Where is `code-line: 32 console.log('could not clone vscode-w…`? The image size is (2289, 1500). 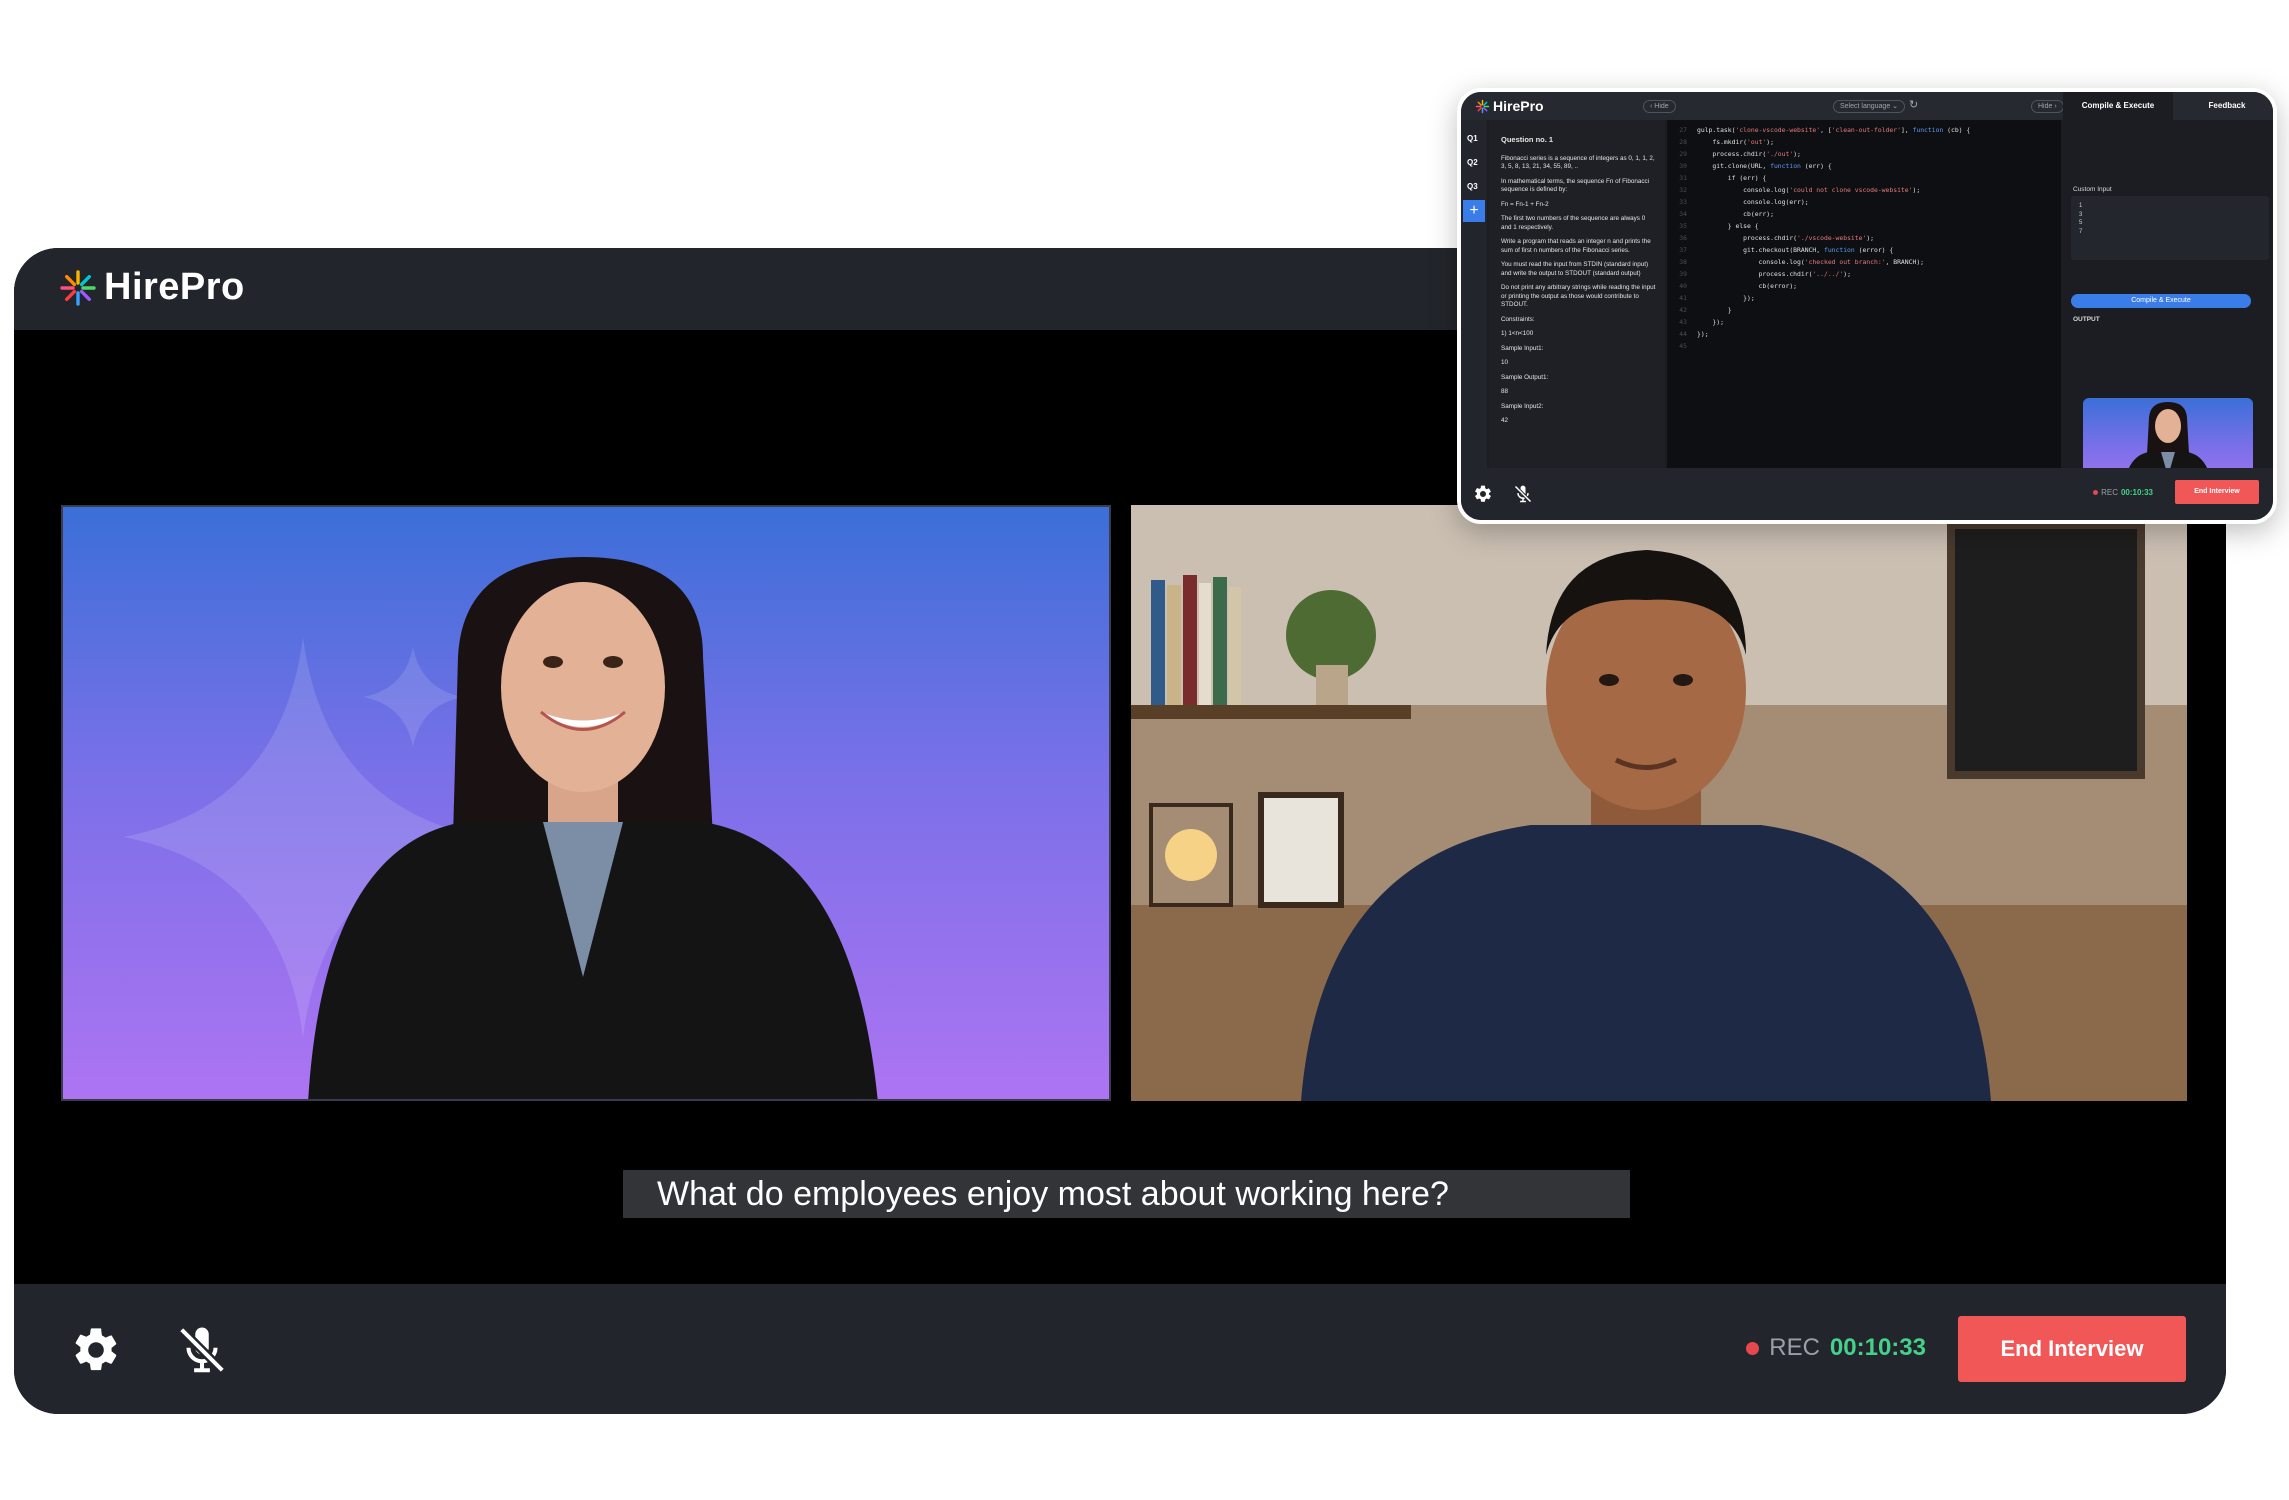 code-line: 32 console.log('could not clone vscode-w… is located at coordinates (1793, 190).